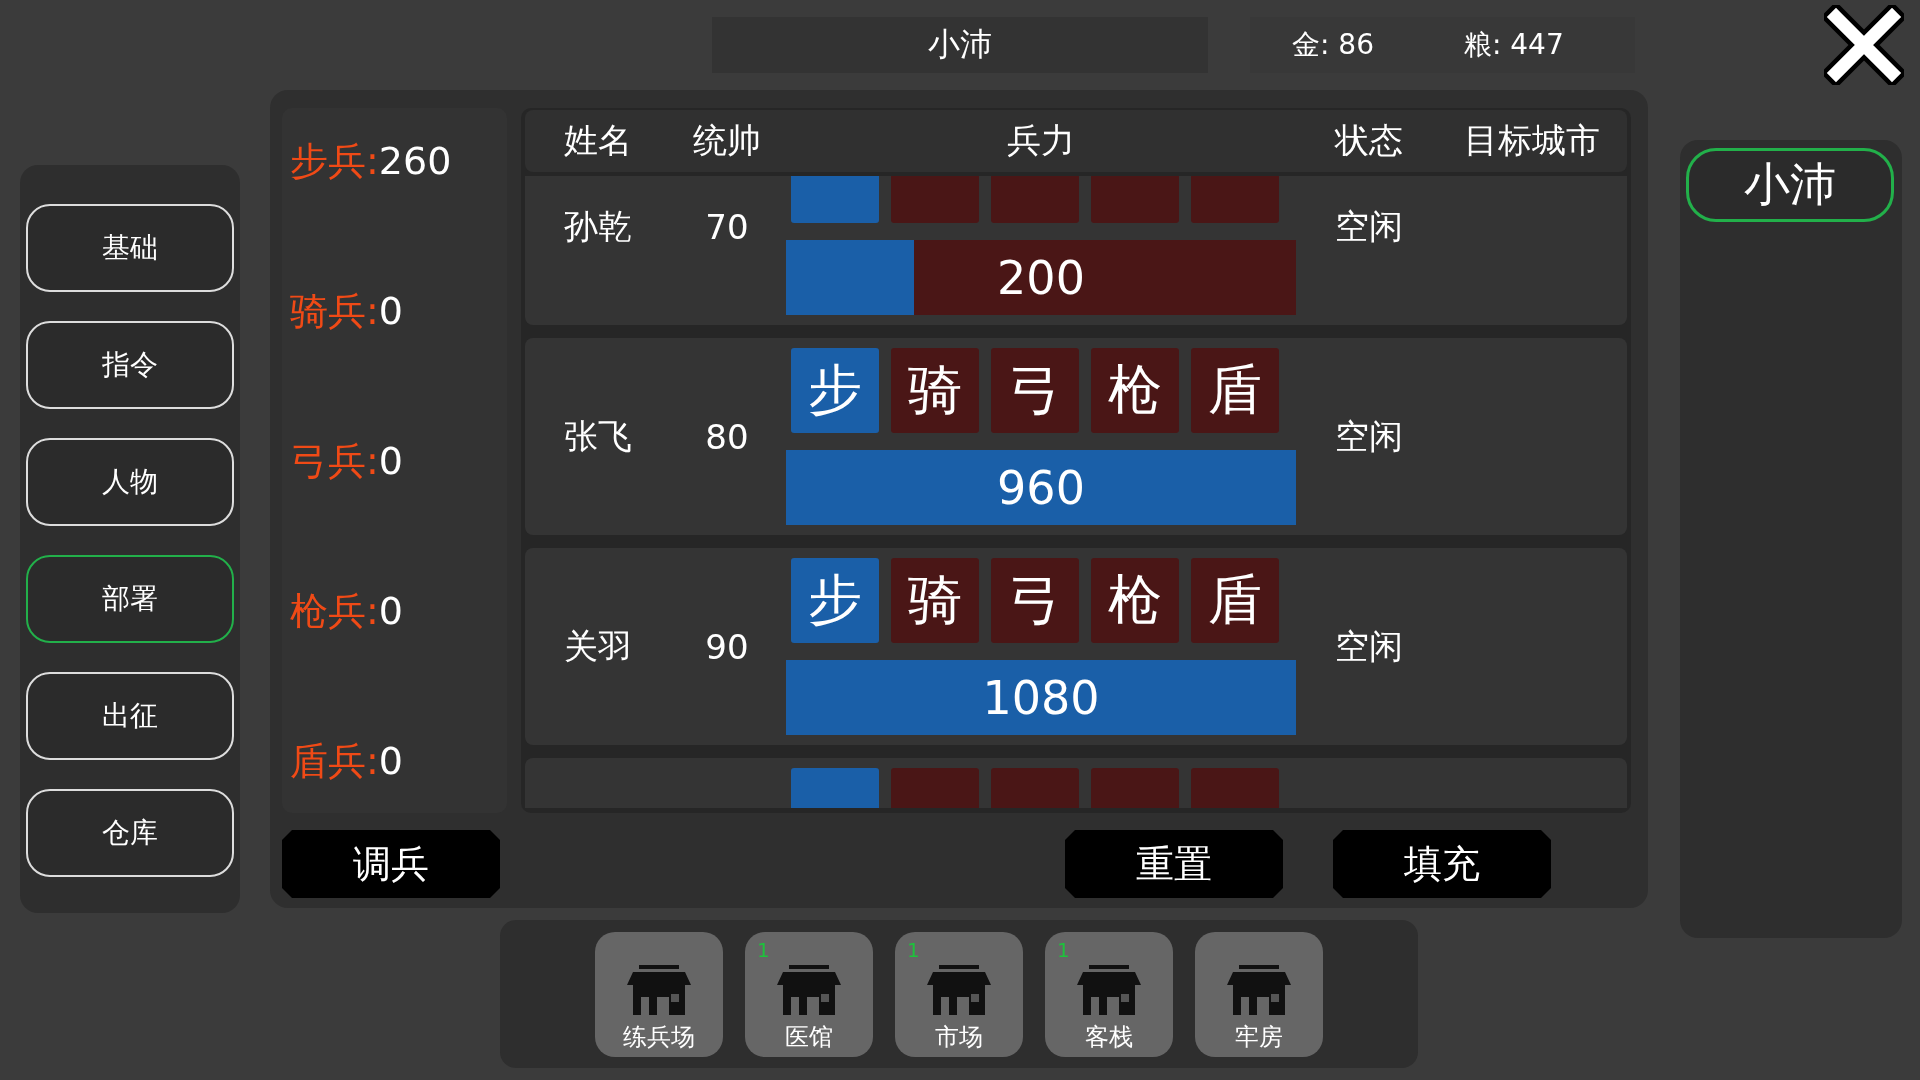 The width and height of the screenshot is (1920, 1080). I want to click on building-button: 1 客栈, so click(1109, 994).